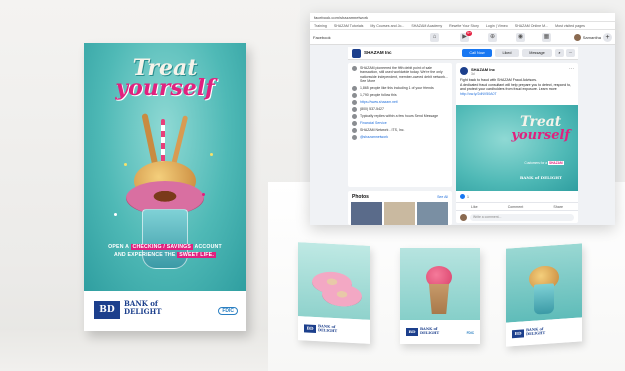 This screenshot has width=625, height=371. What do you see at coordinates (400, 137) in the screenshot?
I see `about-row: @shazamnetwork` at bounding box center [400, 137].